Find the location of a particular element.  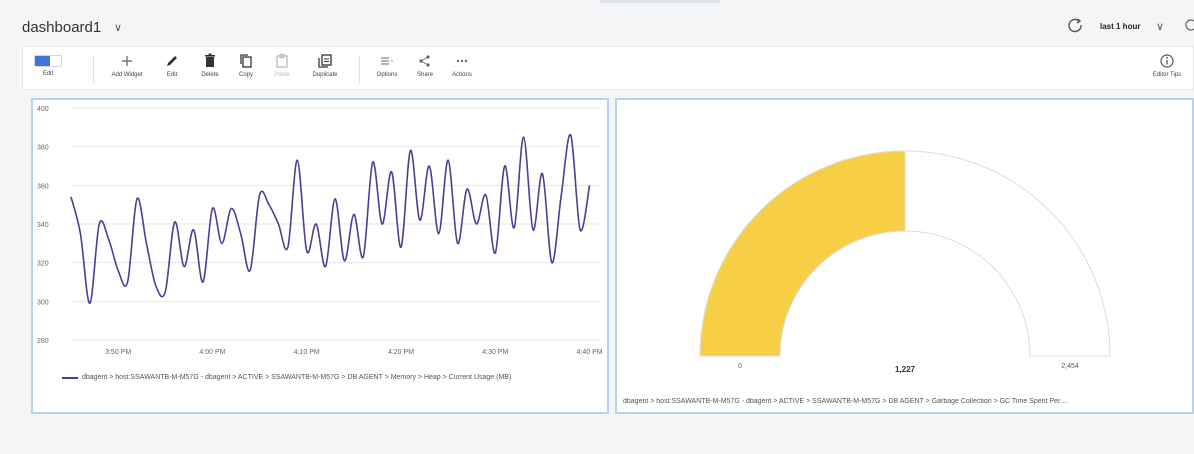

x-tick-label: 4:30 PM is located at coordinates (495, 352).